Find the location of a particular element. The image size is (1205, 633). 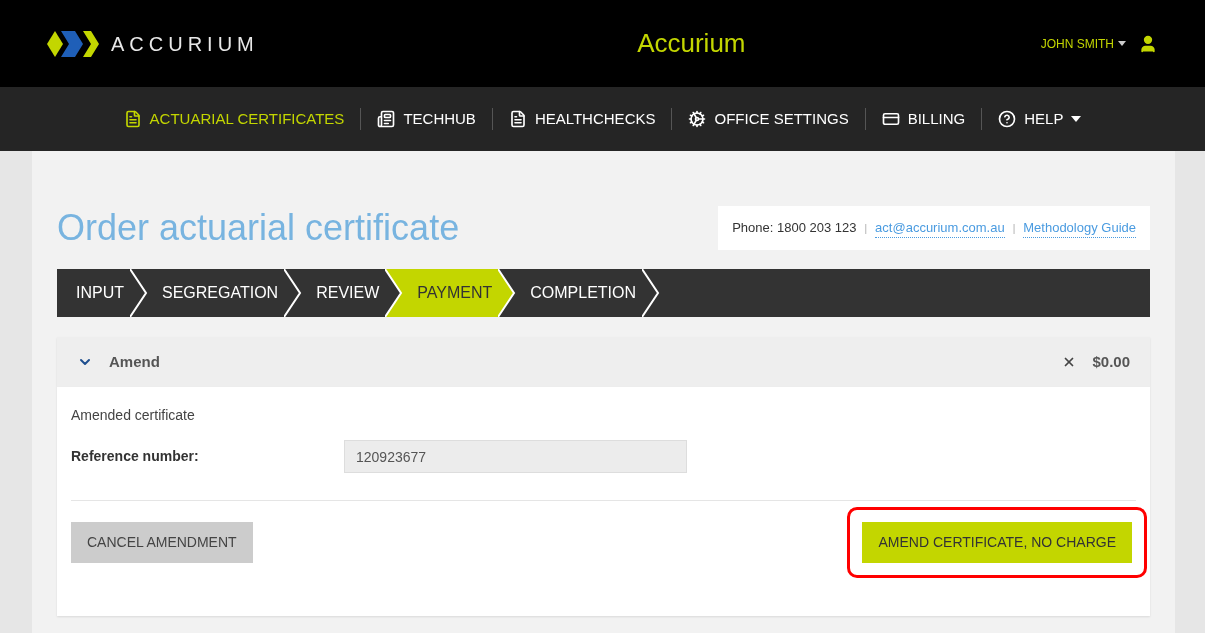

user-icon is located at coordinates (1148, 43).